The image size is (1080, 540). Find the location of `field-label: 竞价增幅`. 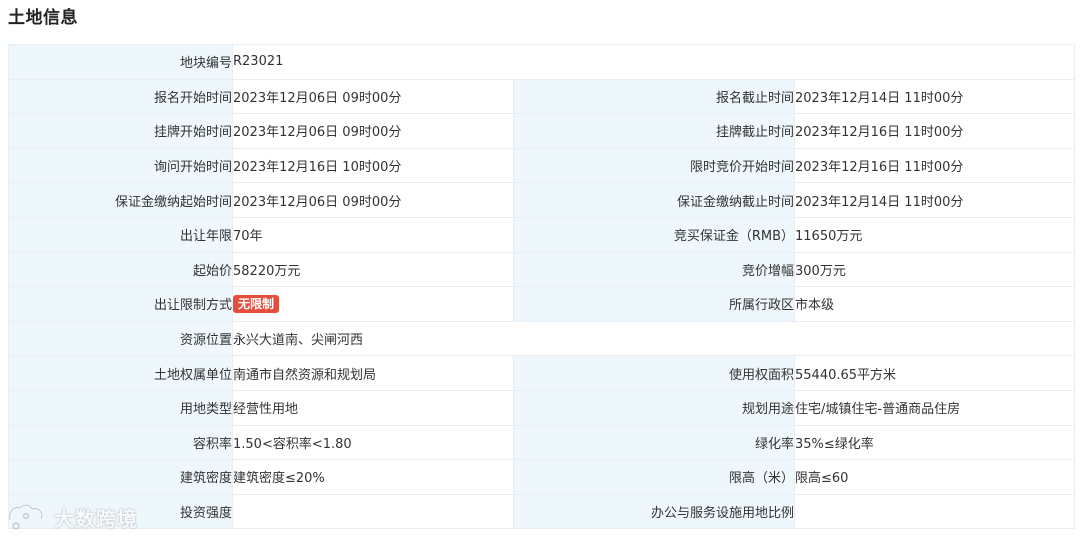

field-label: 竞价增幅 is located at coordinates (654, 269).